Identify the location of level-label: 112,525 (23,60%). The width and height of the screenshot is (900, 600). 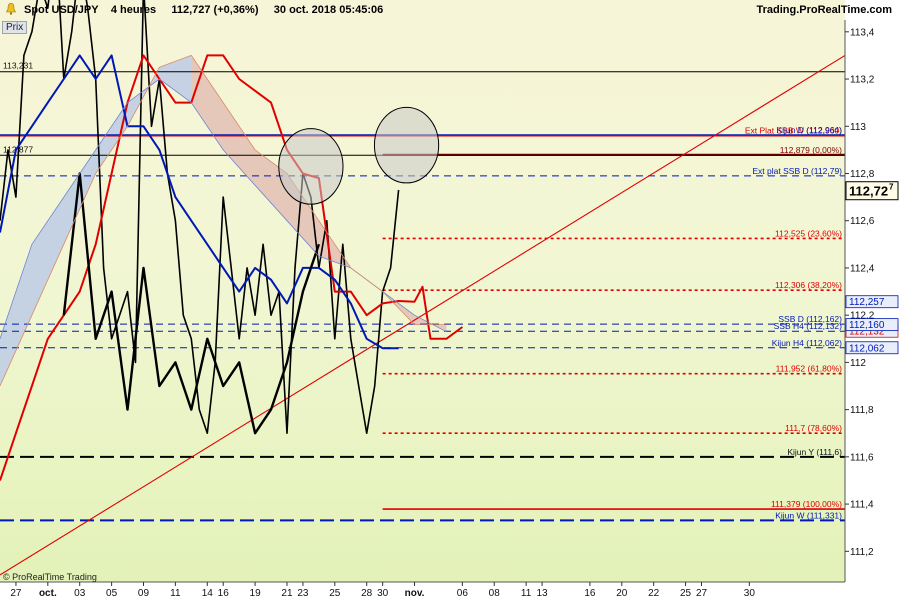
(808, 233).